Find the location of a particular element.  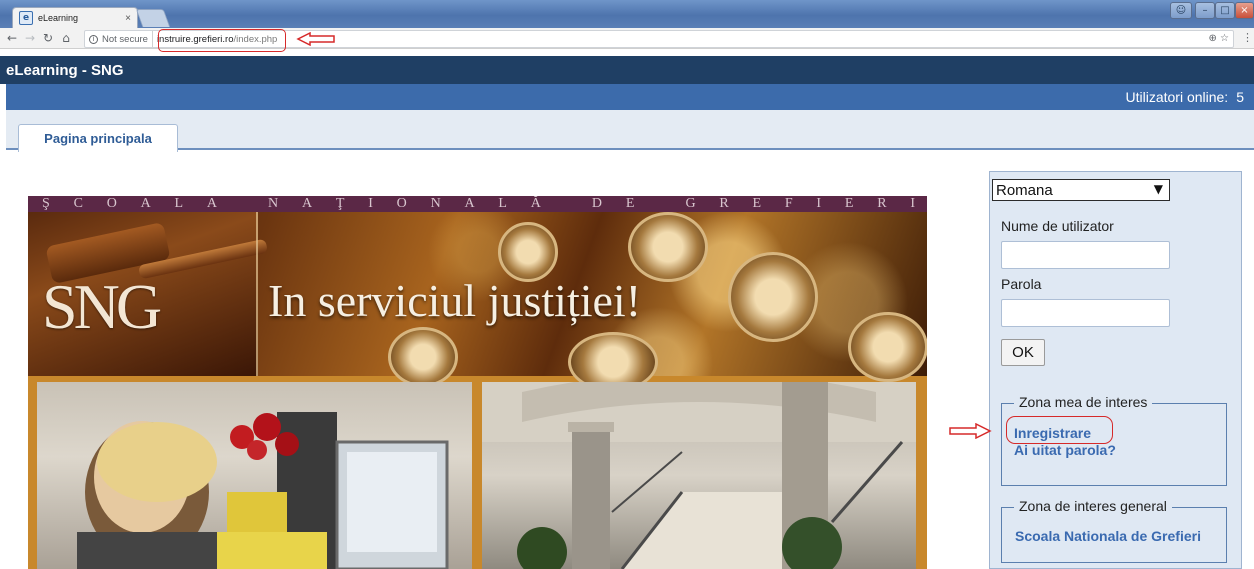

banner-strip-letter: G is located at coordinates (690, 203).